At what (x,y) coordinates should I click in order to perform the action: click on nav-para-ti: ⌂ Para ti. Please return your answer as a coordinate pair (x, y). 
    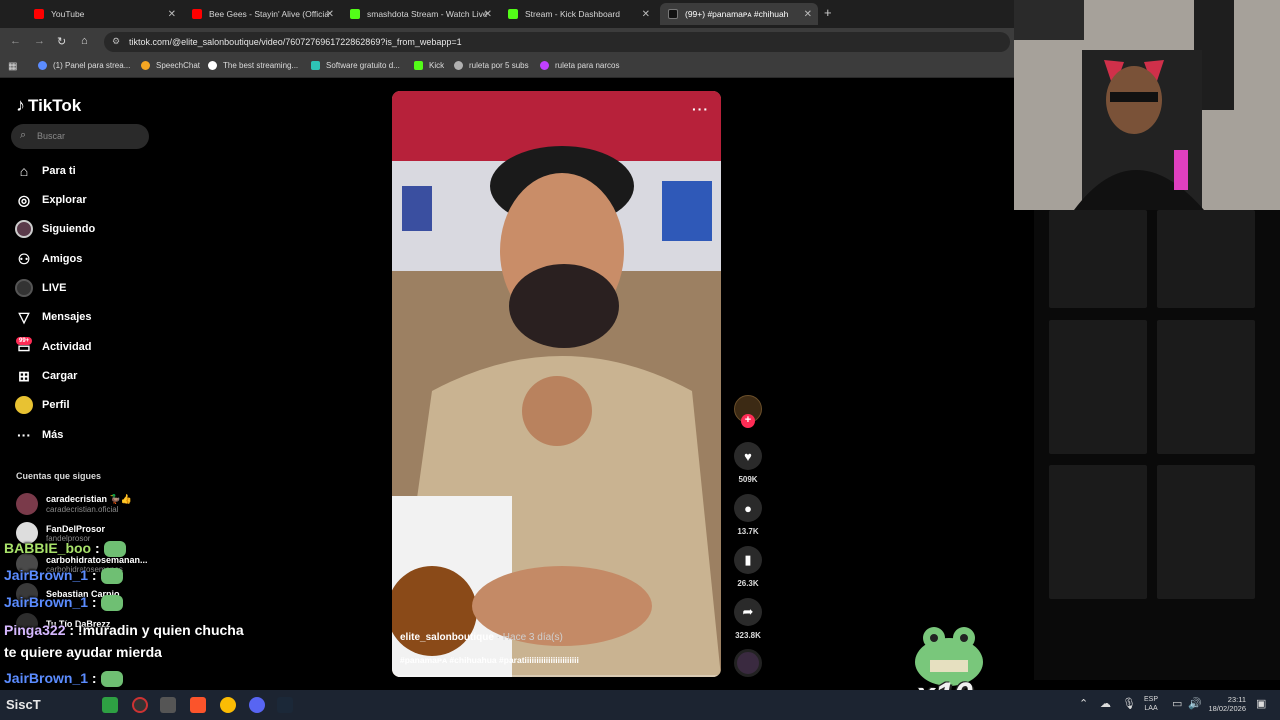
    Looking at the image, I should click on (45, 171).